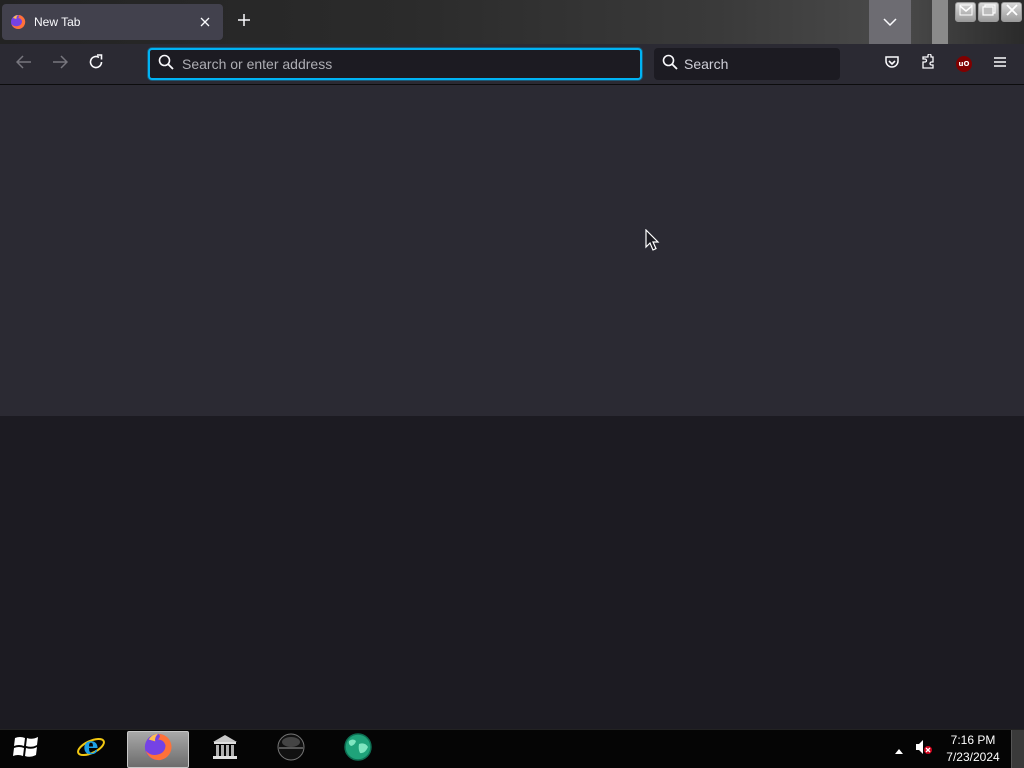 This screenshot has width=1024, height=768. I want to click on minimize-button, so click(965, 12).